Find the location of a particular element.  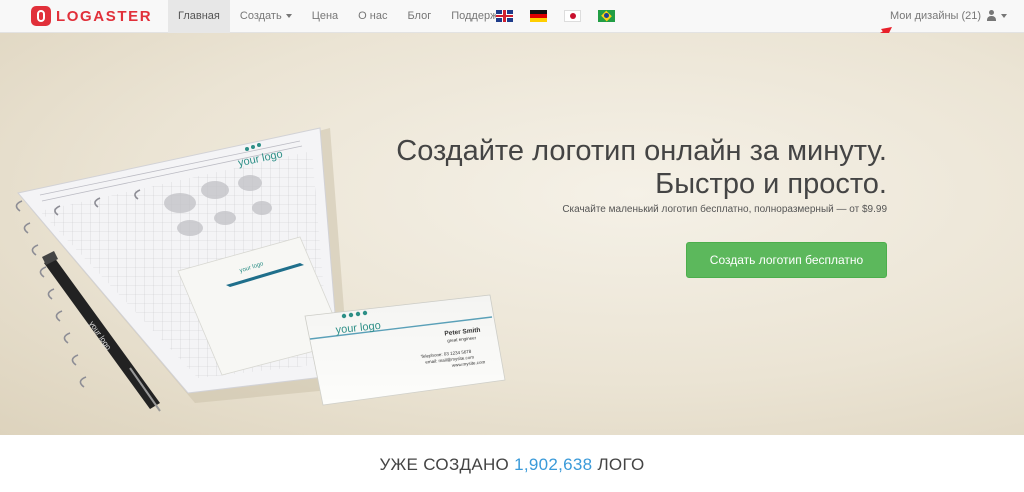

nav-item-blog: Блог is located at coordinates (419, 16).